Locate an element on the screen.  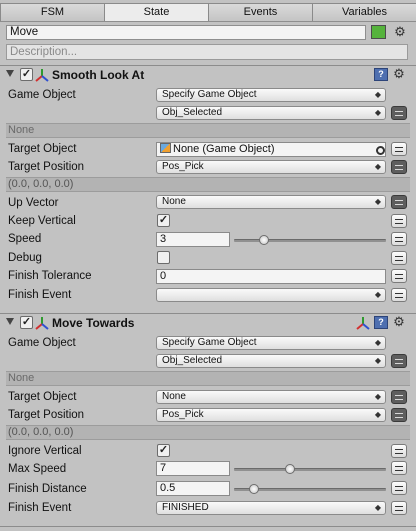
field-label: Speed is located at coordinates (25, 239).